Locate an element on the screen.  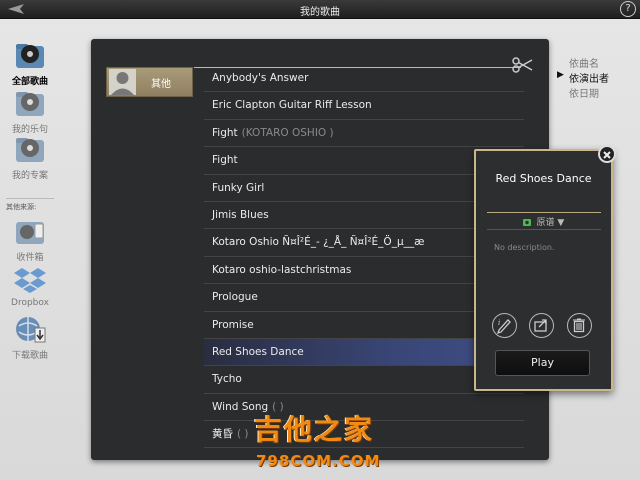
sidebar-item-inbox: 收件箱 is located at coordinates (30, 238).